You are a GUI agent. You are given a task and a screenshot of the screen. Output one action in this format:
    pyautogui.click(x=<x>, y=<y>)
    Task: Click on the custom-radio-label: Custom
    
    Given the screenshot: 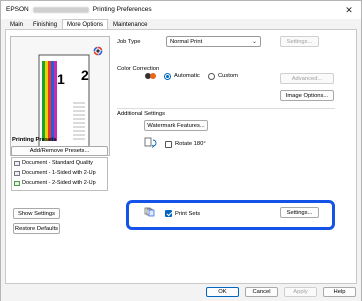 What is the action you would take?
    pyautogui.click(x=228, y=76)
    